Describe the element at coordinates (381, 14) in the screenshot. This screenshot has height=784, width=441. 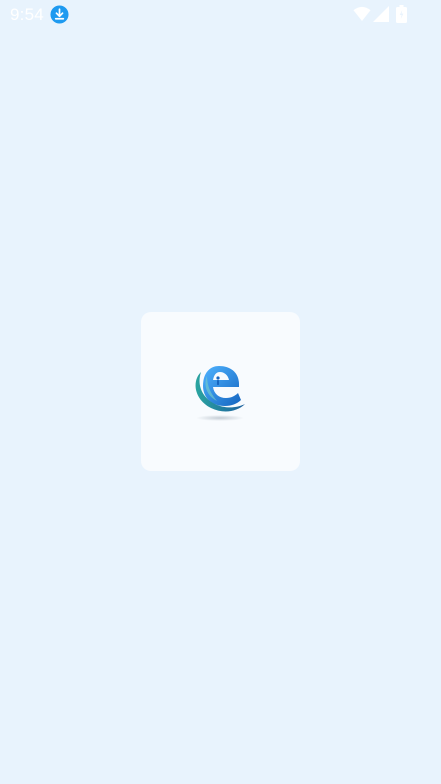
I see `signal-icon` at that location.